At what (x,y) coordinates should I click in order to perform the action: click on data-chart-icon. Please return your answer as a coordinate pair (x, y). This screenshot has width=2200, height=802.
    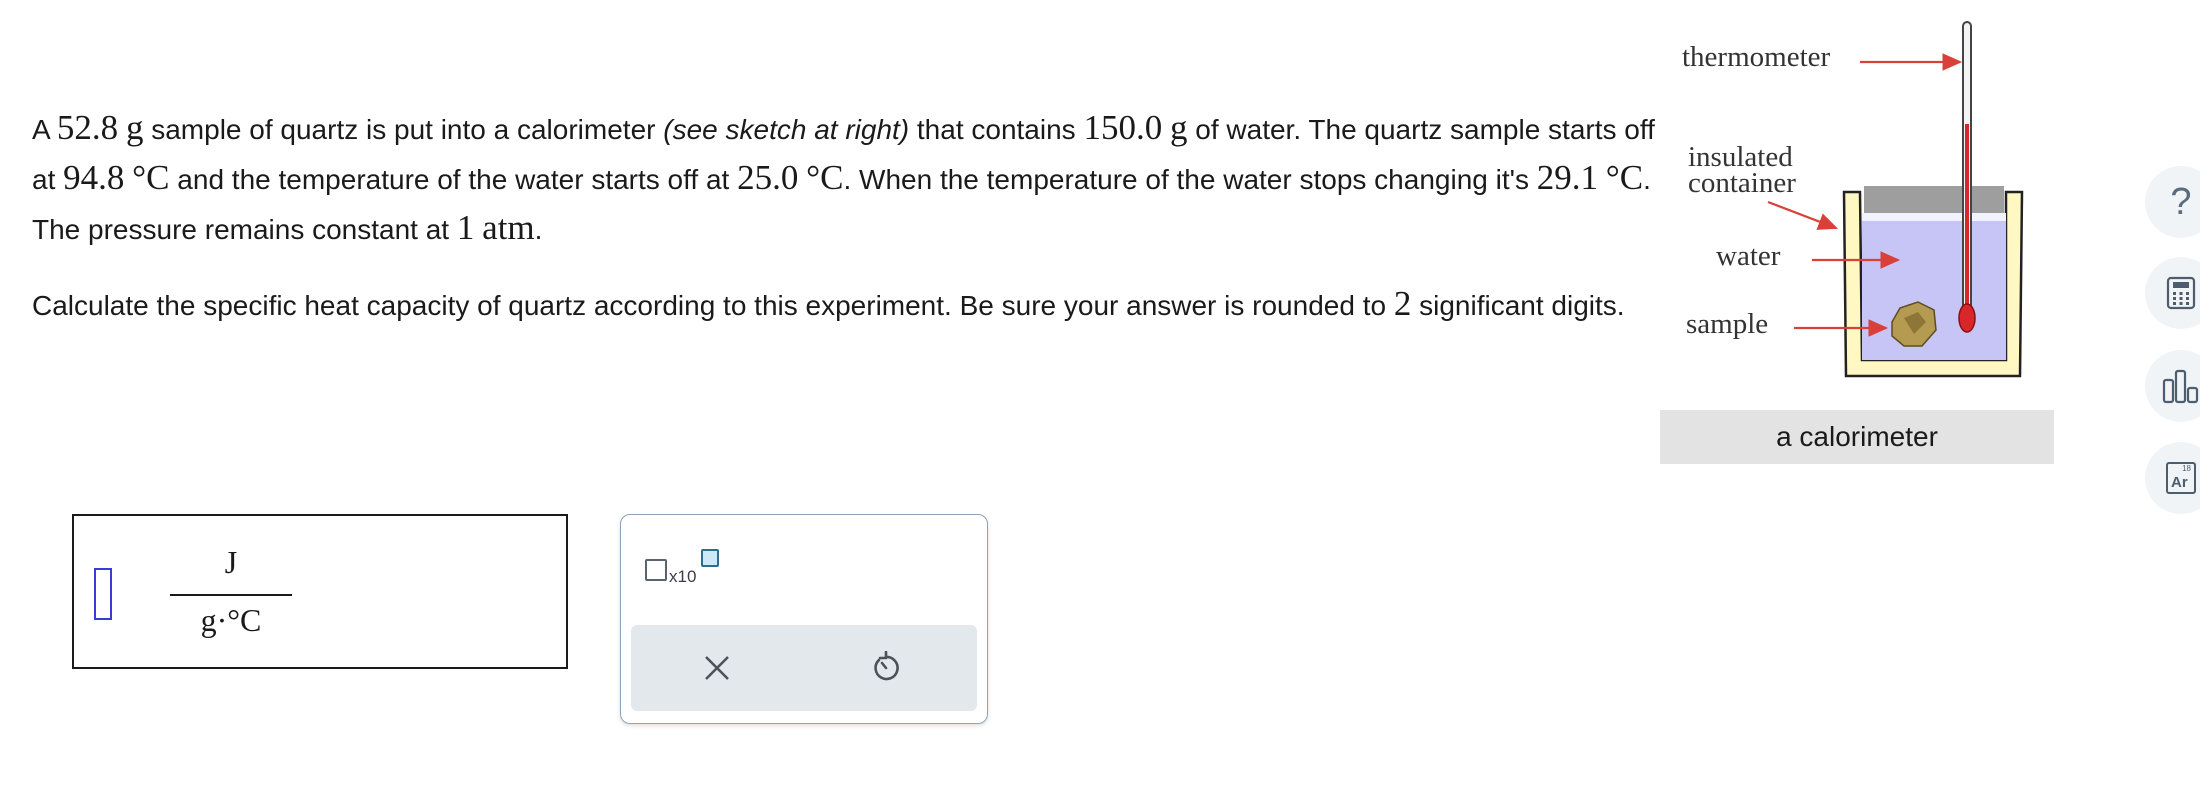
    Looking at the image, I should click on (2180, 386).